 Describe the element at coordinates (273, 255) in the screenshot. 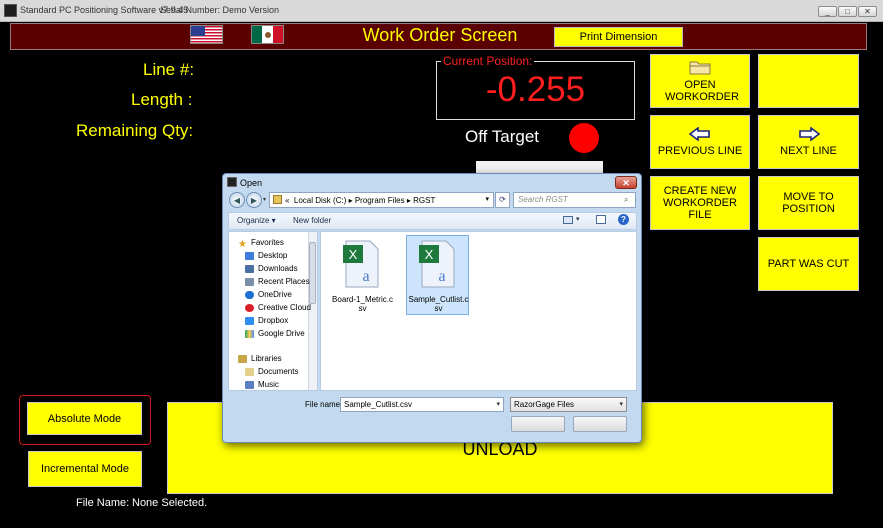

I see `nav-item-label: Desktop` at that location.